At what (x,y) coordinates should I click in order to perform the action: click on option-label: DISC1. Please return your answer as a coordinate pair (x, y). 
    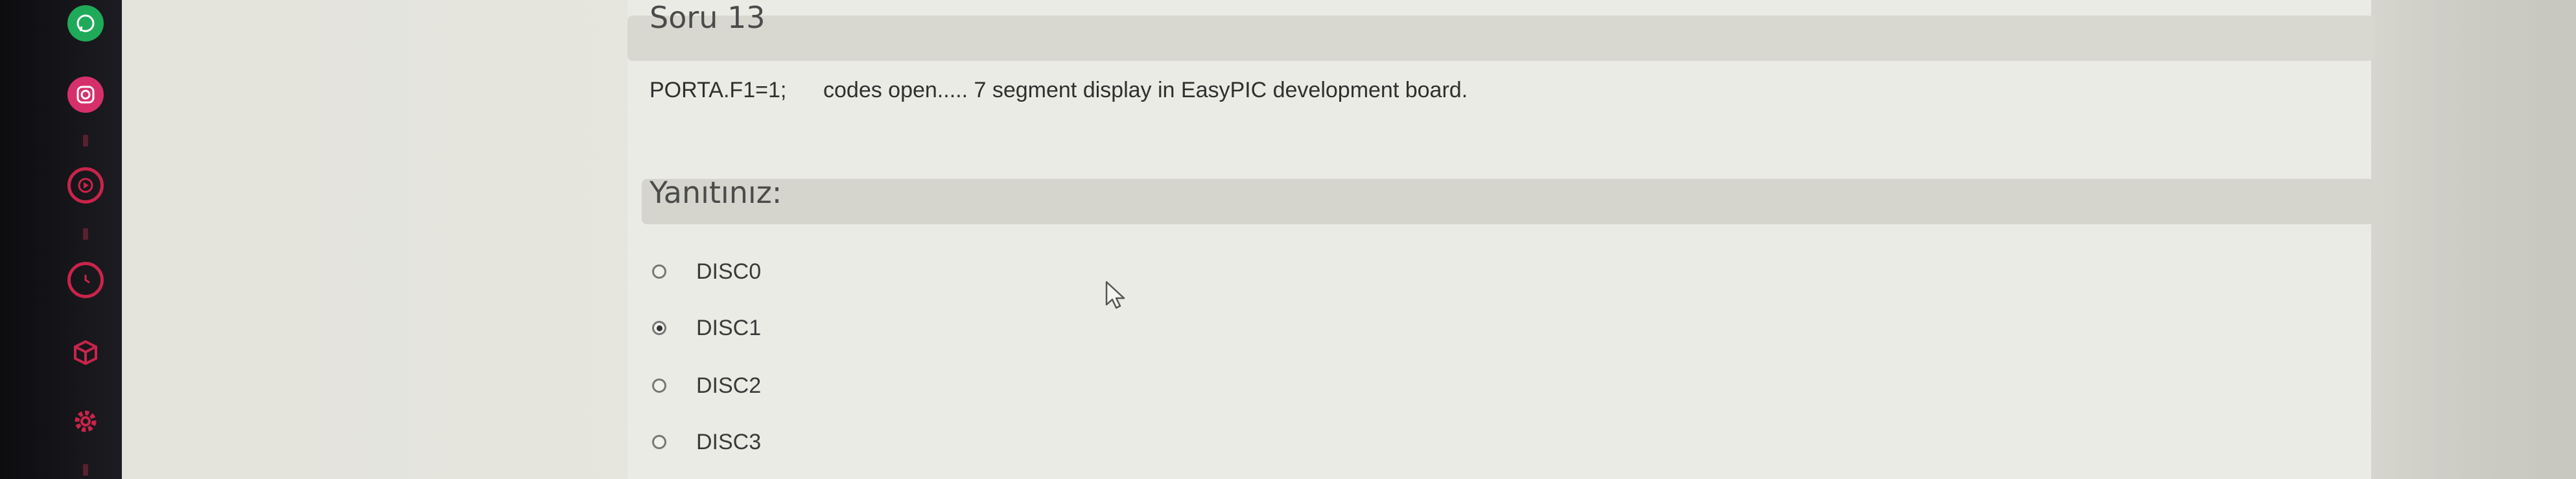
    Looking at the image, I should click on (729, 328).